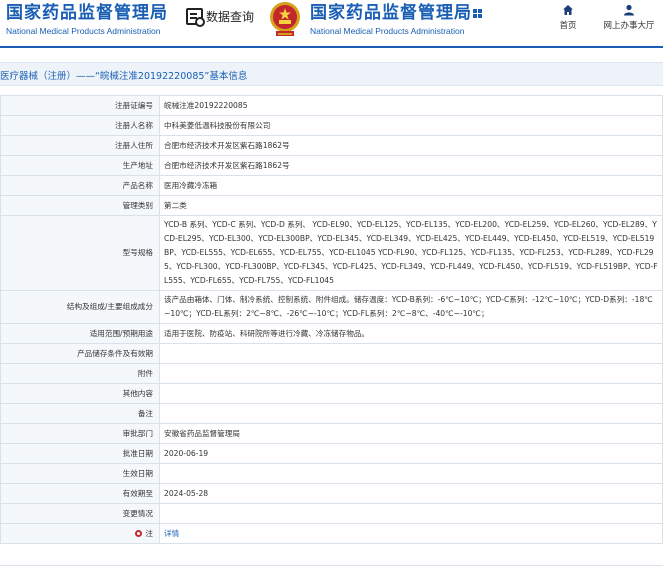 Image resolution: width=663 pixels, height=573 pixels. I want to click on registrant-address-value: 合肥市经济技术开发区紫石路1862号, so click(411, 145).